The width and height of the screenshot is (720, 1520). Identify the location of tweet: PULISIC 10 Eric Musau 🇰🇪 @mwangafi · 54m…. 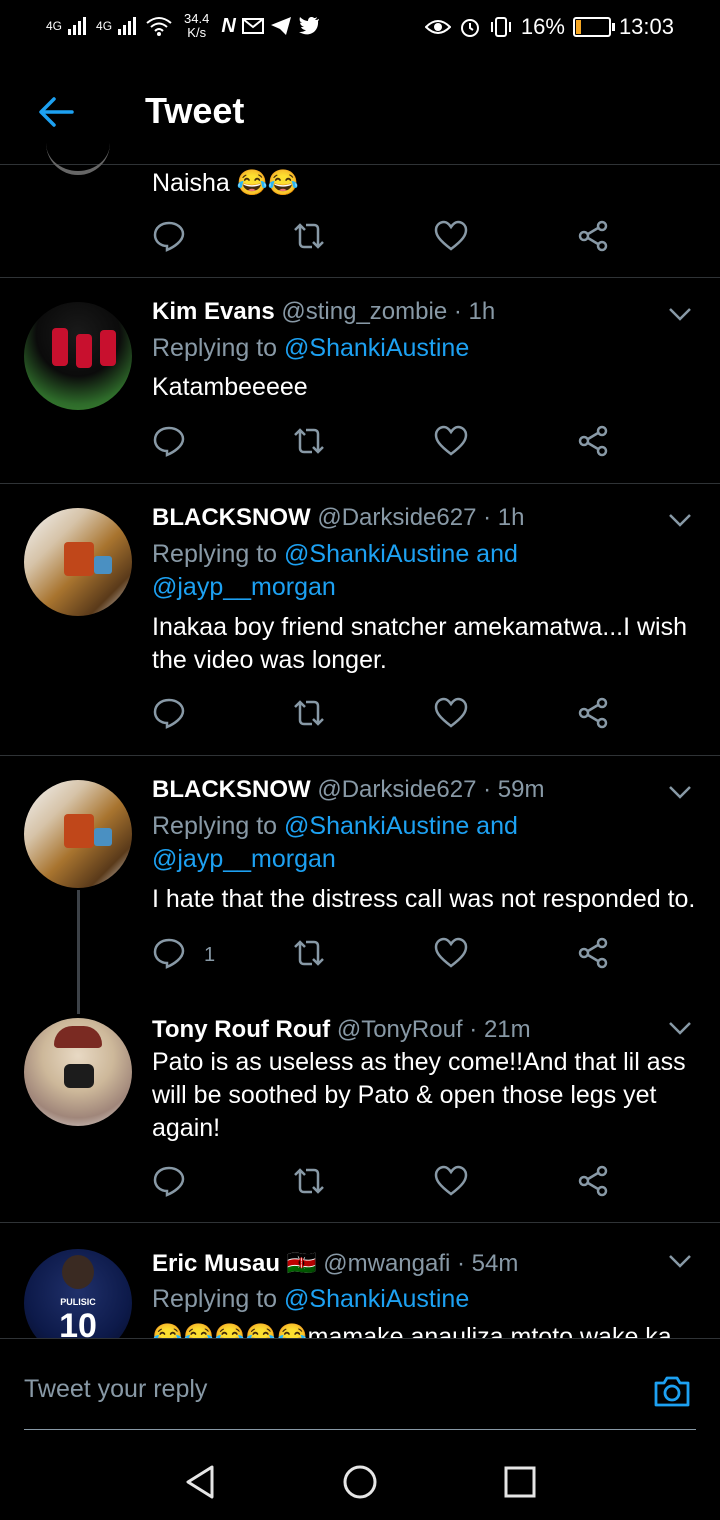
(360, 1280).